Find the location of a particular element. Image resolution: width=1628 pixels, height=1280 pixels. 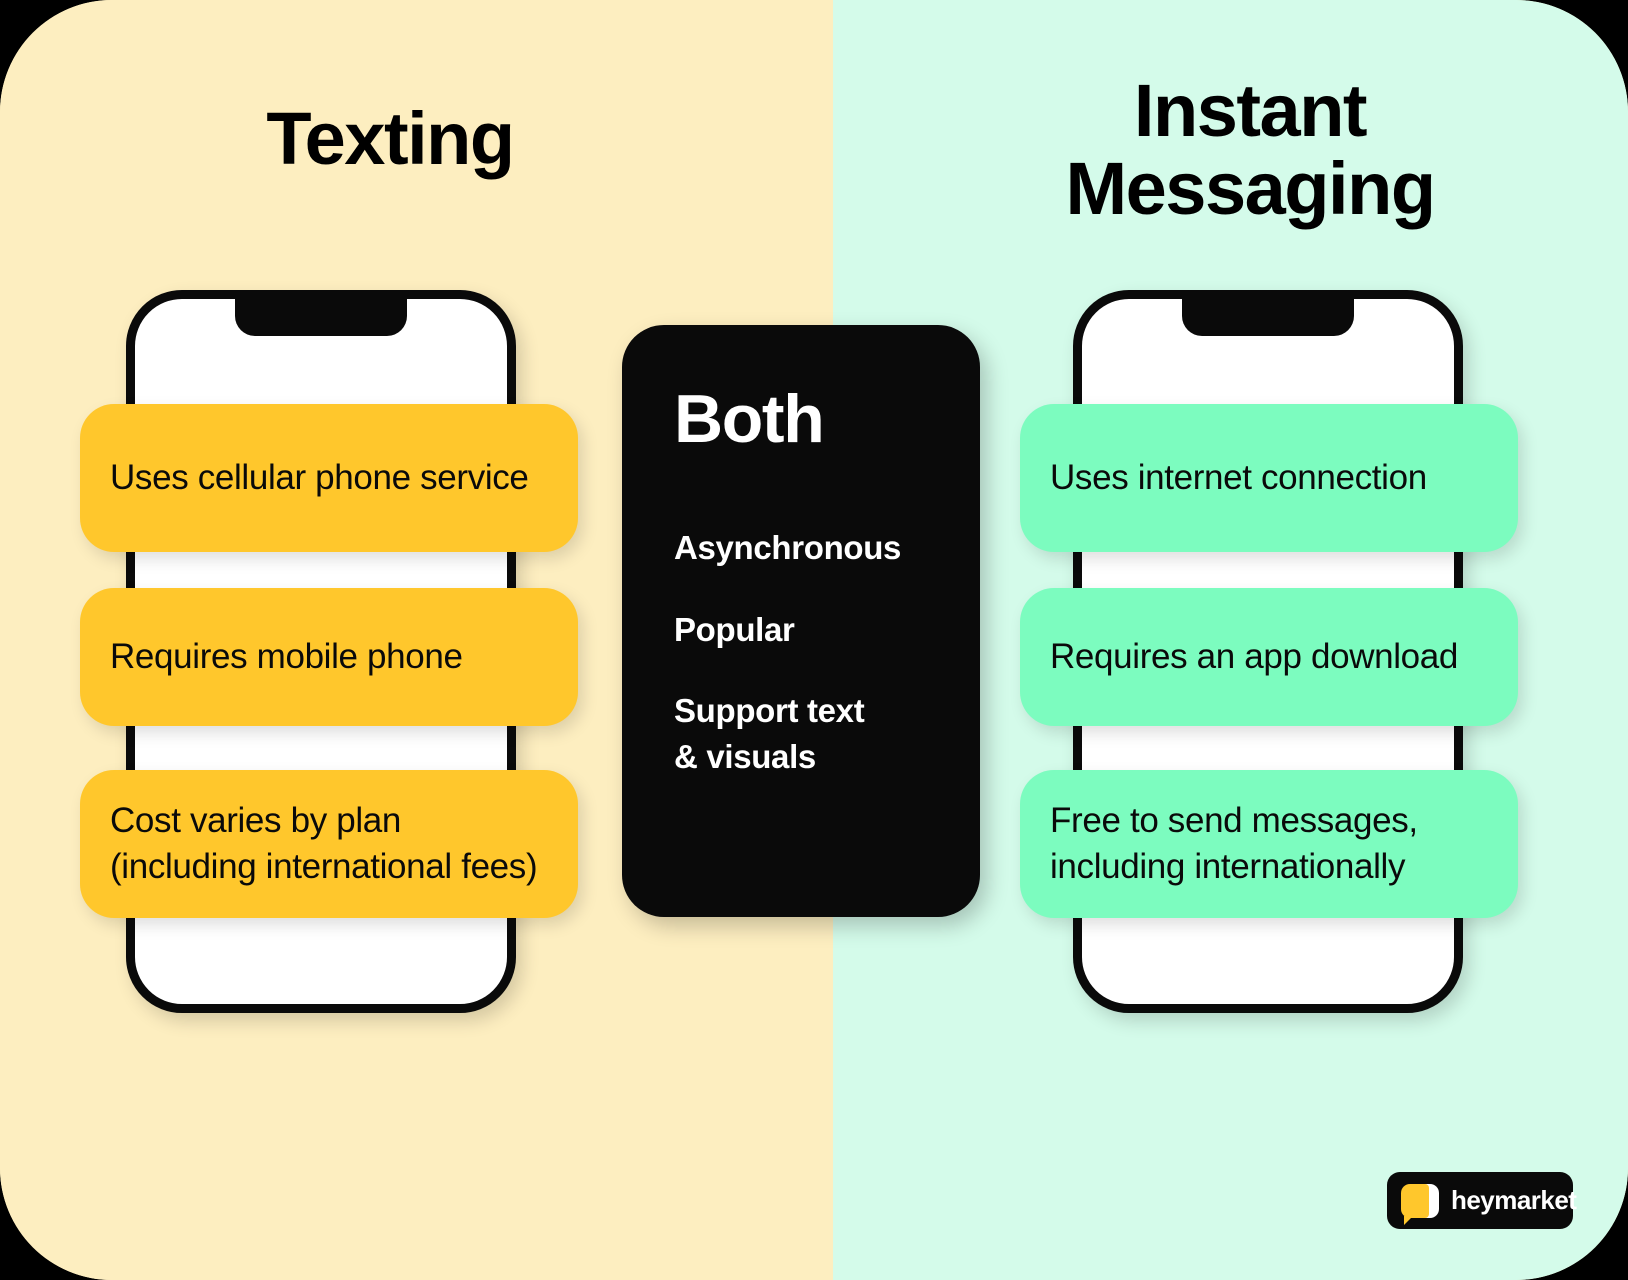

feature-text-line-1: Cost varies by plan is located at coordinates (255, 820).